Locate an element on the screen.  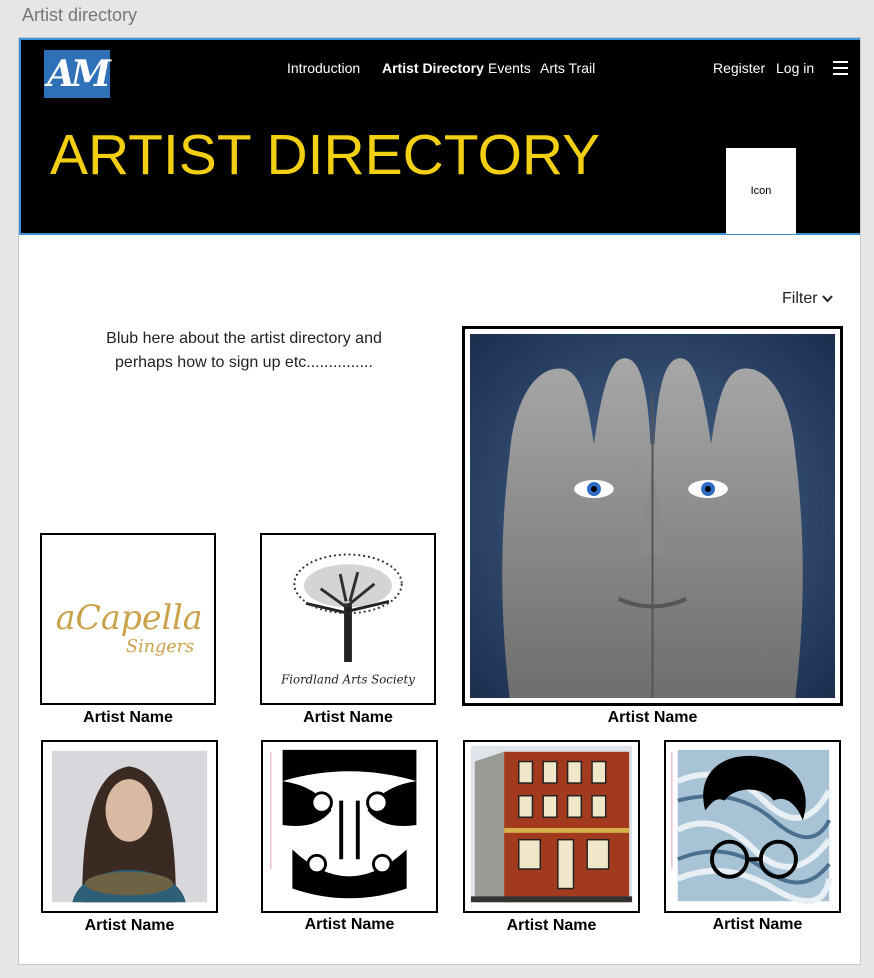
register-link: Register is located at coordinates (739, 68).